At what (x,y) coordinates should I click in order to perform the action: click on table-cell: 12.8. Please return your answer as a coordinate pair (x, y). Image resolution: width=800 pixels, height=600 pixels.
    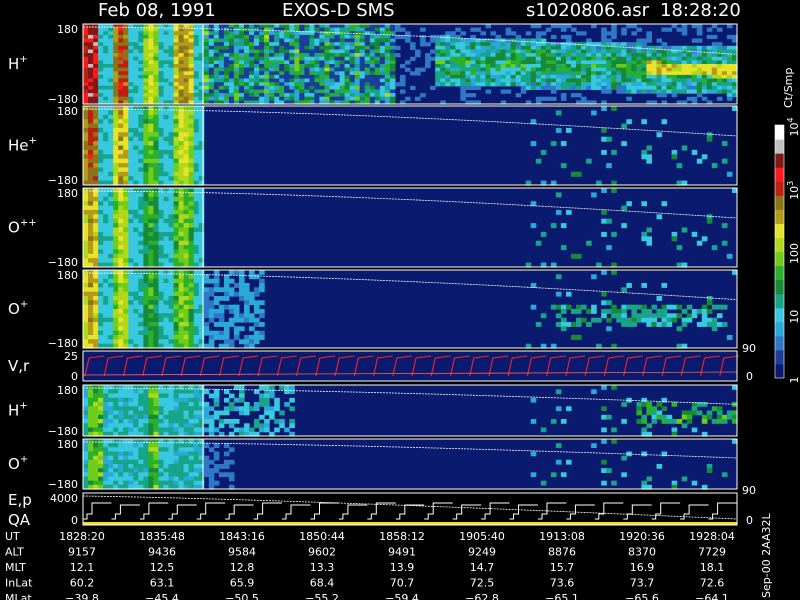
    Looking at the image, I should click on (242, 567).